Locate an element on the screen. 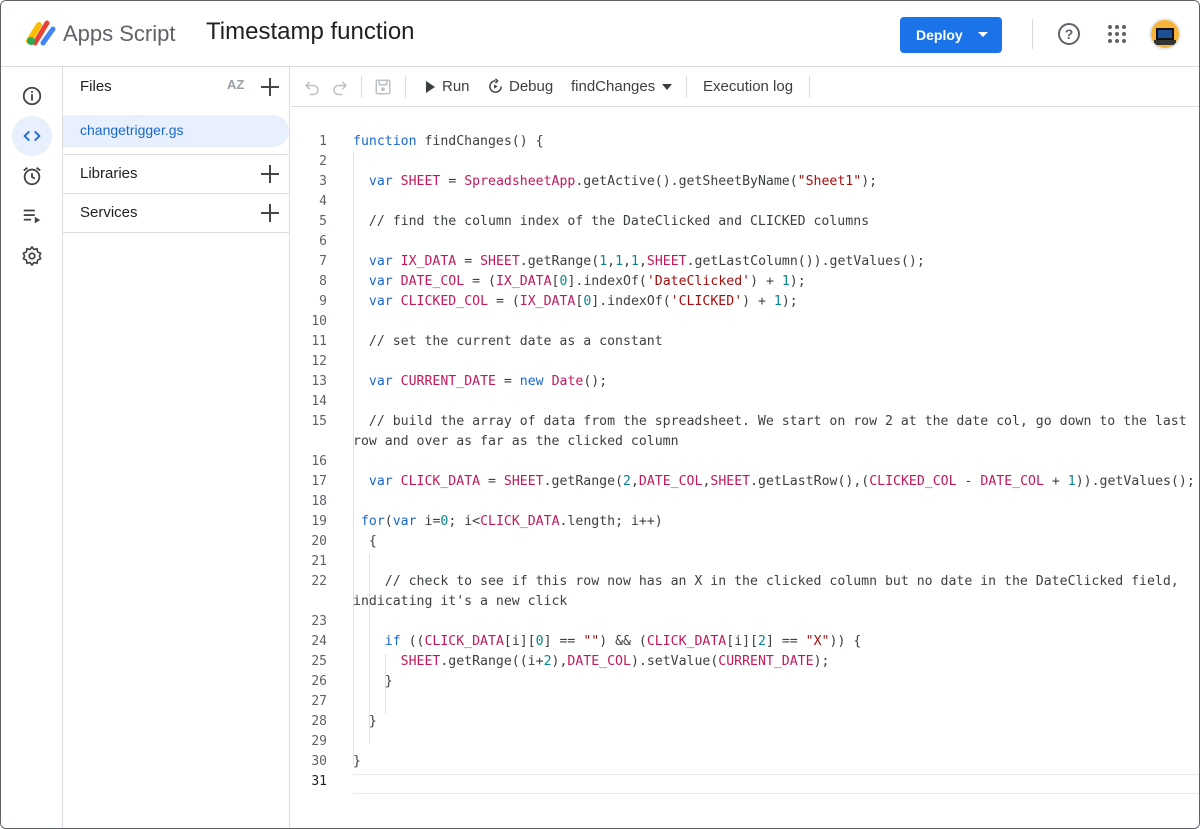 The width and height of the screenshot is (1200, 829). code-line: function findChanges() { is located at coordinates (448, 141).